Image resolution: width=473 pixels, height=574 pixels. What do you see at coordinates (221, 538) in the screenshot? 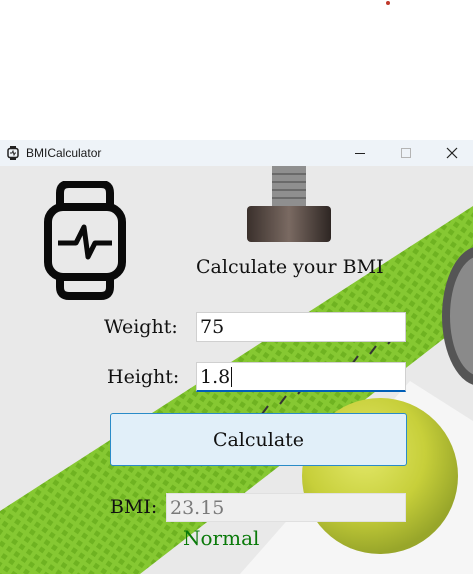
I see `bmi-category-text: Normal` at bounding box center [221, 538].